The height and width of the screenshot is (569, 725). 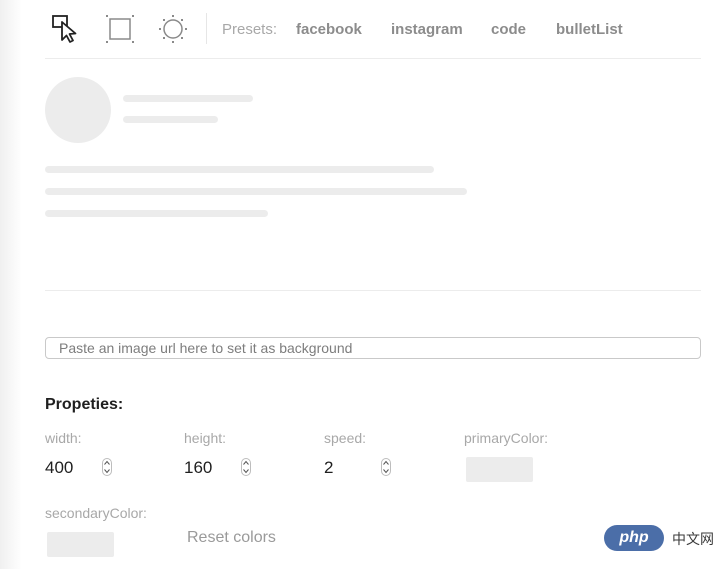 What do you see at coordinates (589, 29) in the screenshot?
I see `preset-bullet-list: bulletList` at bounding box center [589, 29].